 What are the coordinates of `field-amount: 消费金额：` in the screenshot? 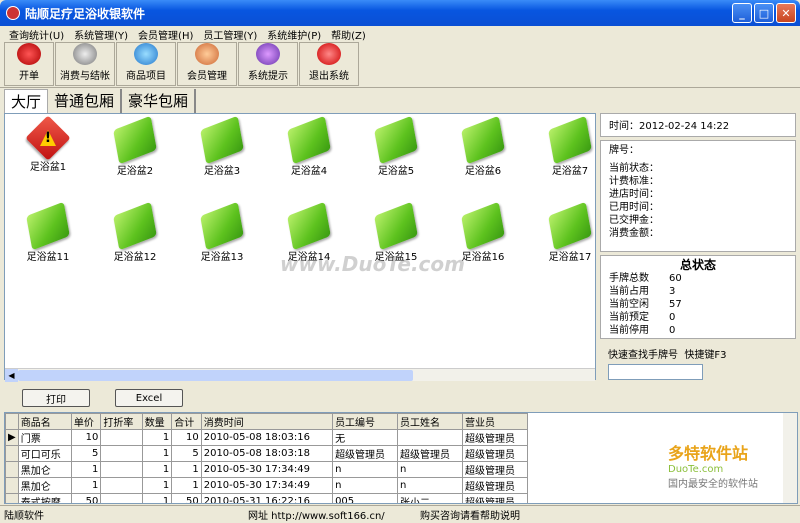 It's located at (634, 233).